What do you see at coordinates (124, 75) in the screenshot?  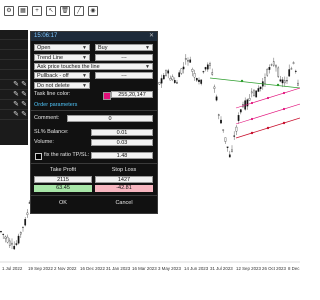 I see `pullback-value-field: ---` at bounding box center [124, 75].